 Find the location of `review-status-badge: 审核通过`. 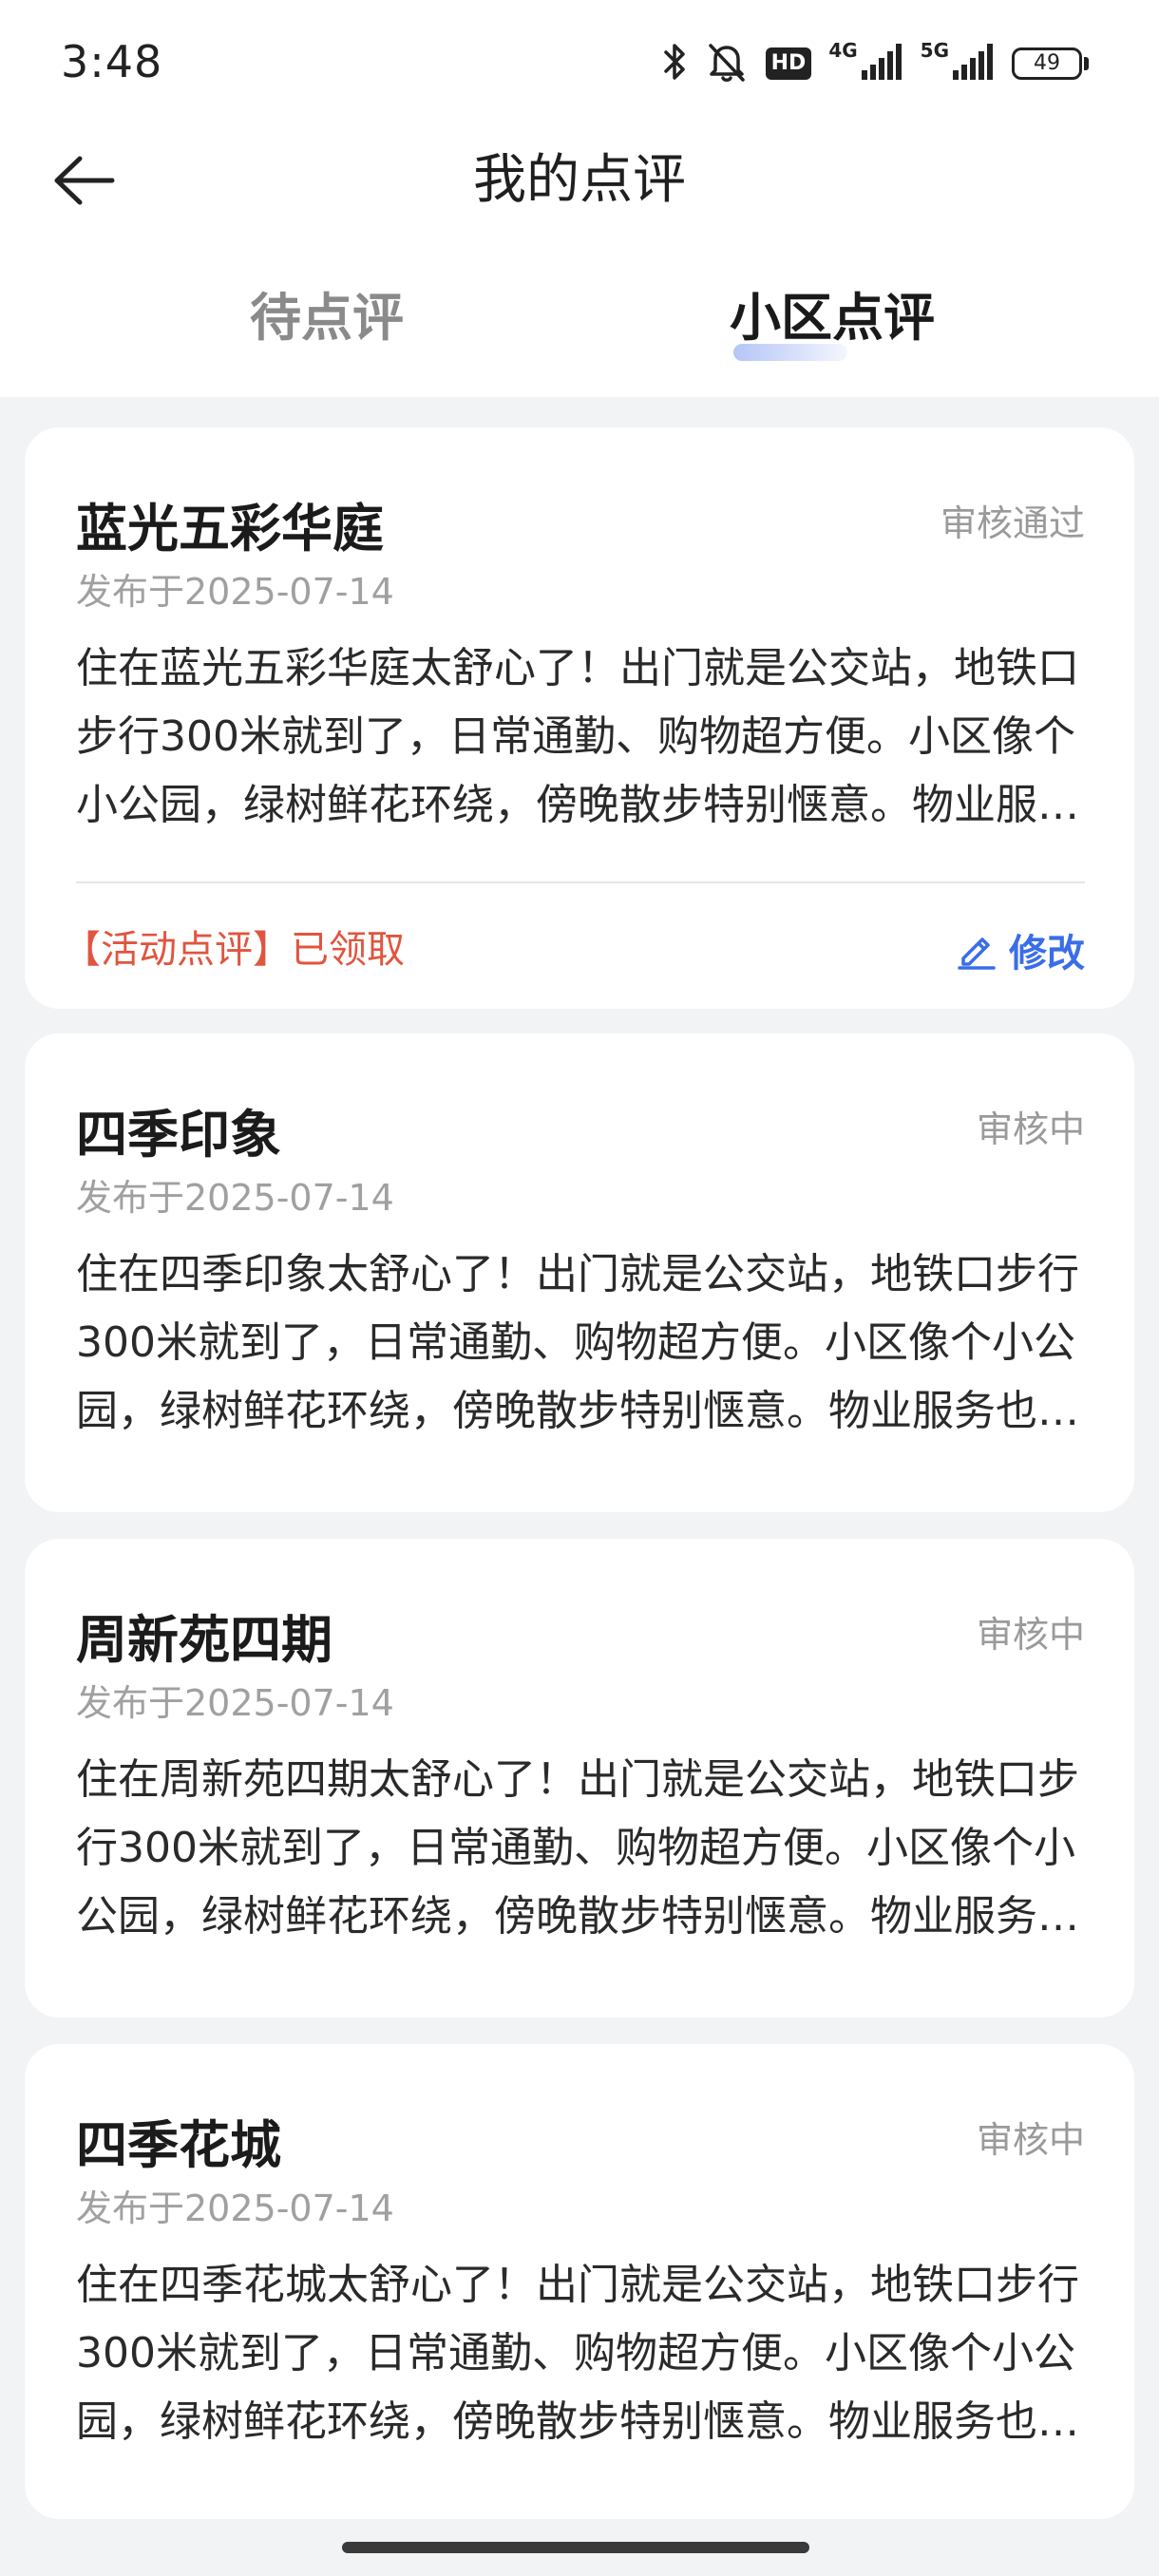

review-status-badge: 审核通过 is located at coordinates (1012, 523).